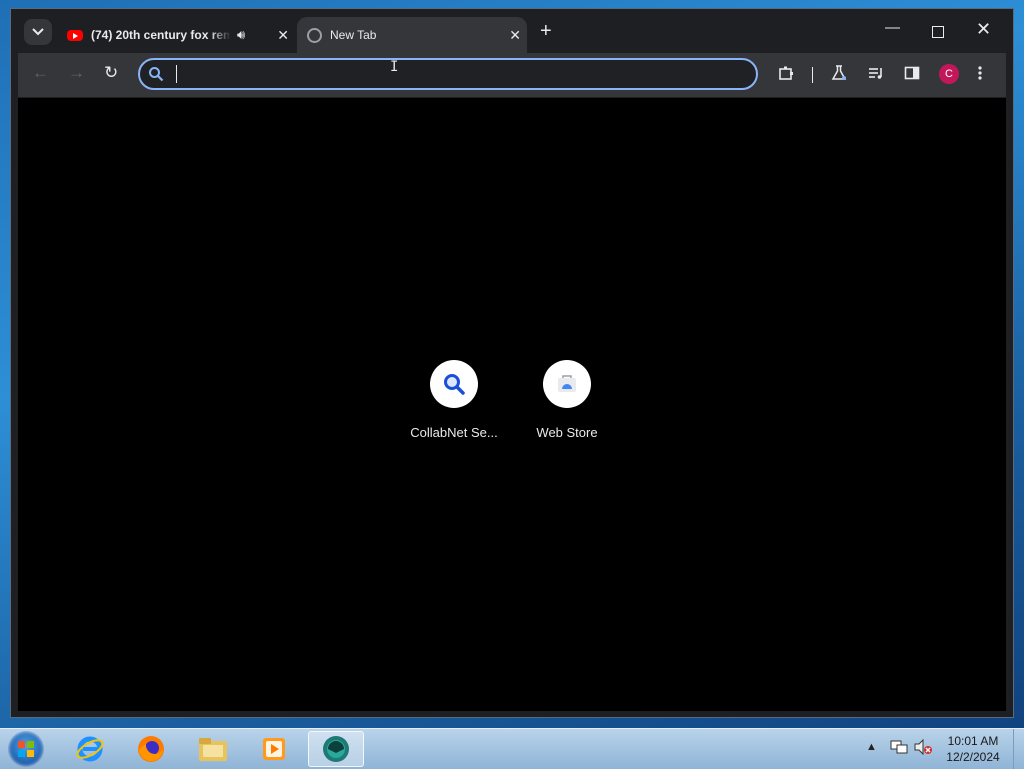  What do you see at coordinates (949, 74) in the screenshot?
I see `profile-avatar: C` at bounding box center [949, 74].